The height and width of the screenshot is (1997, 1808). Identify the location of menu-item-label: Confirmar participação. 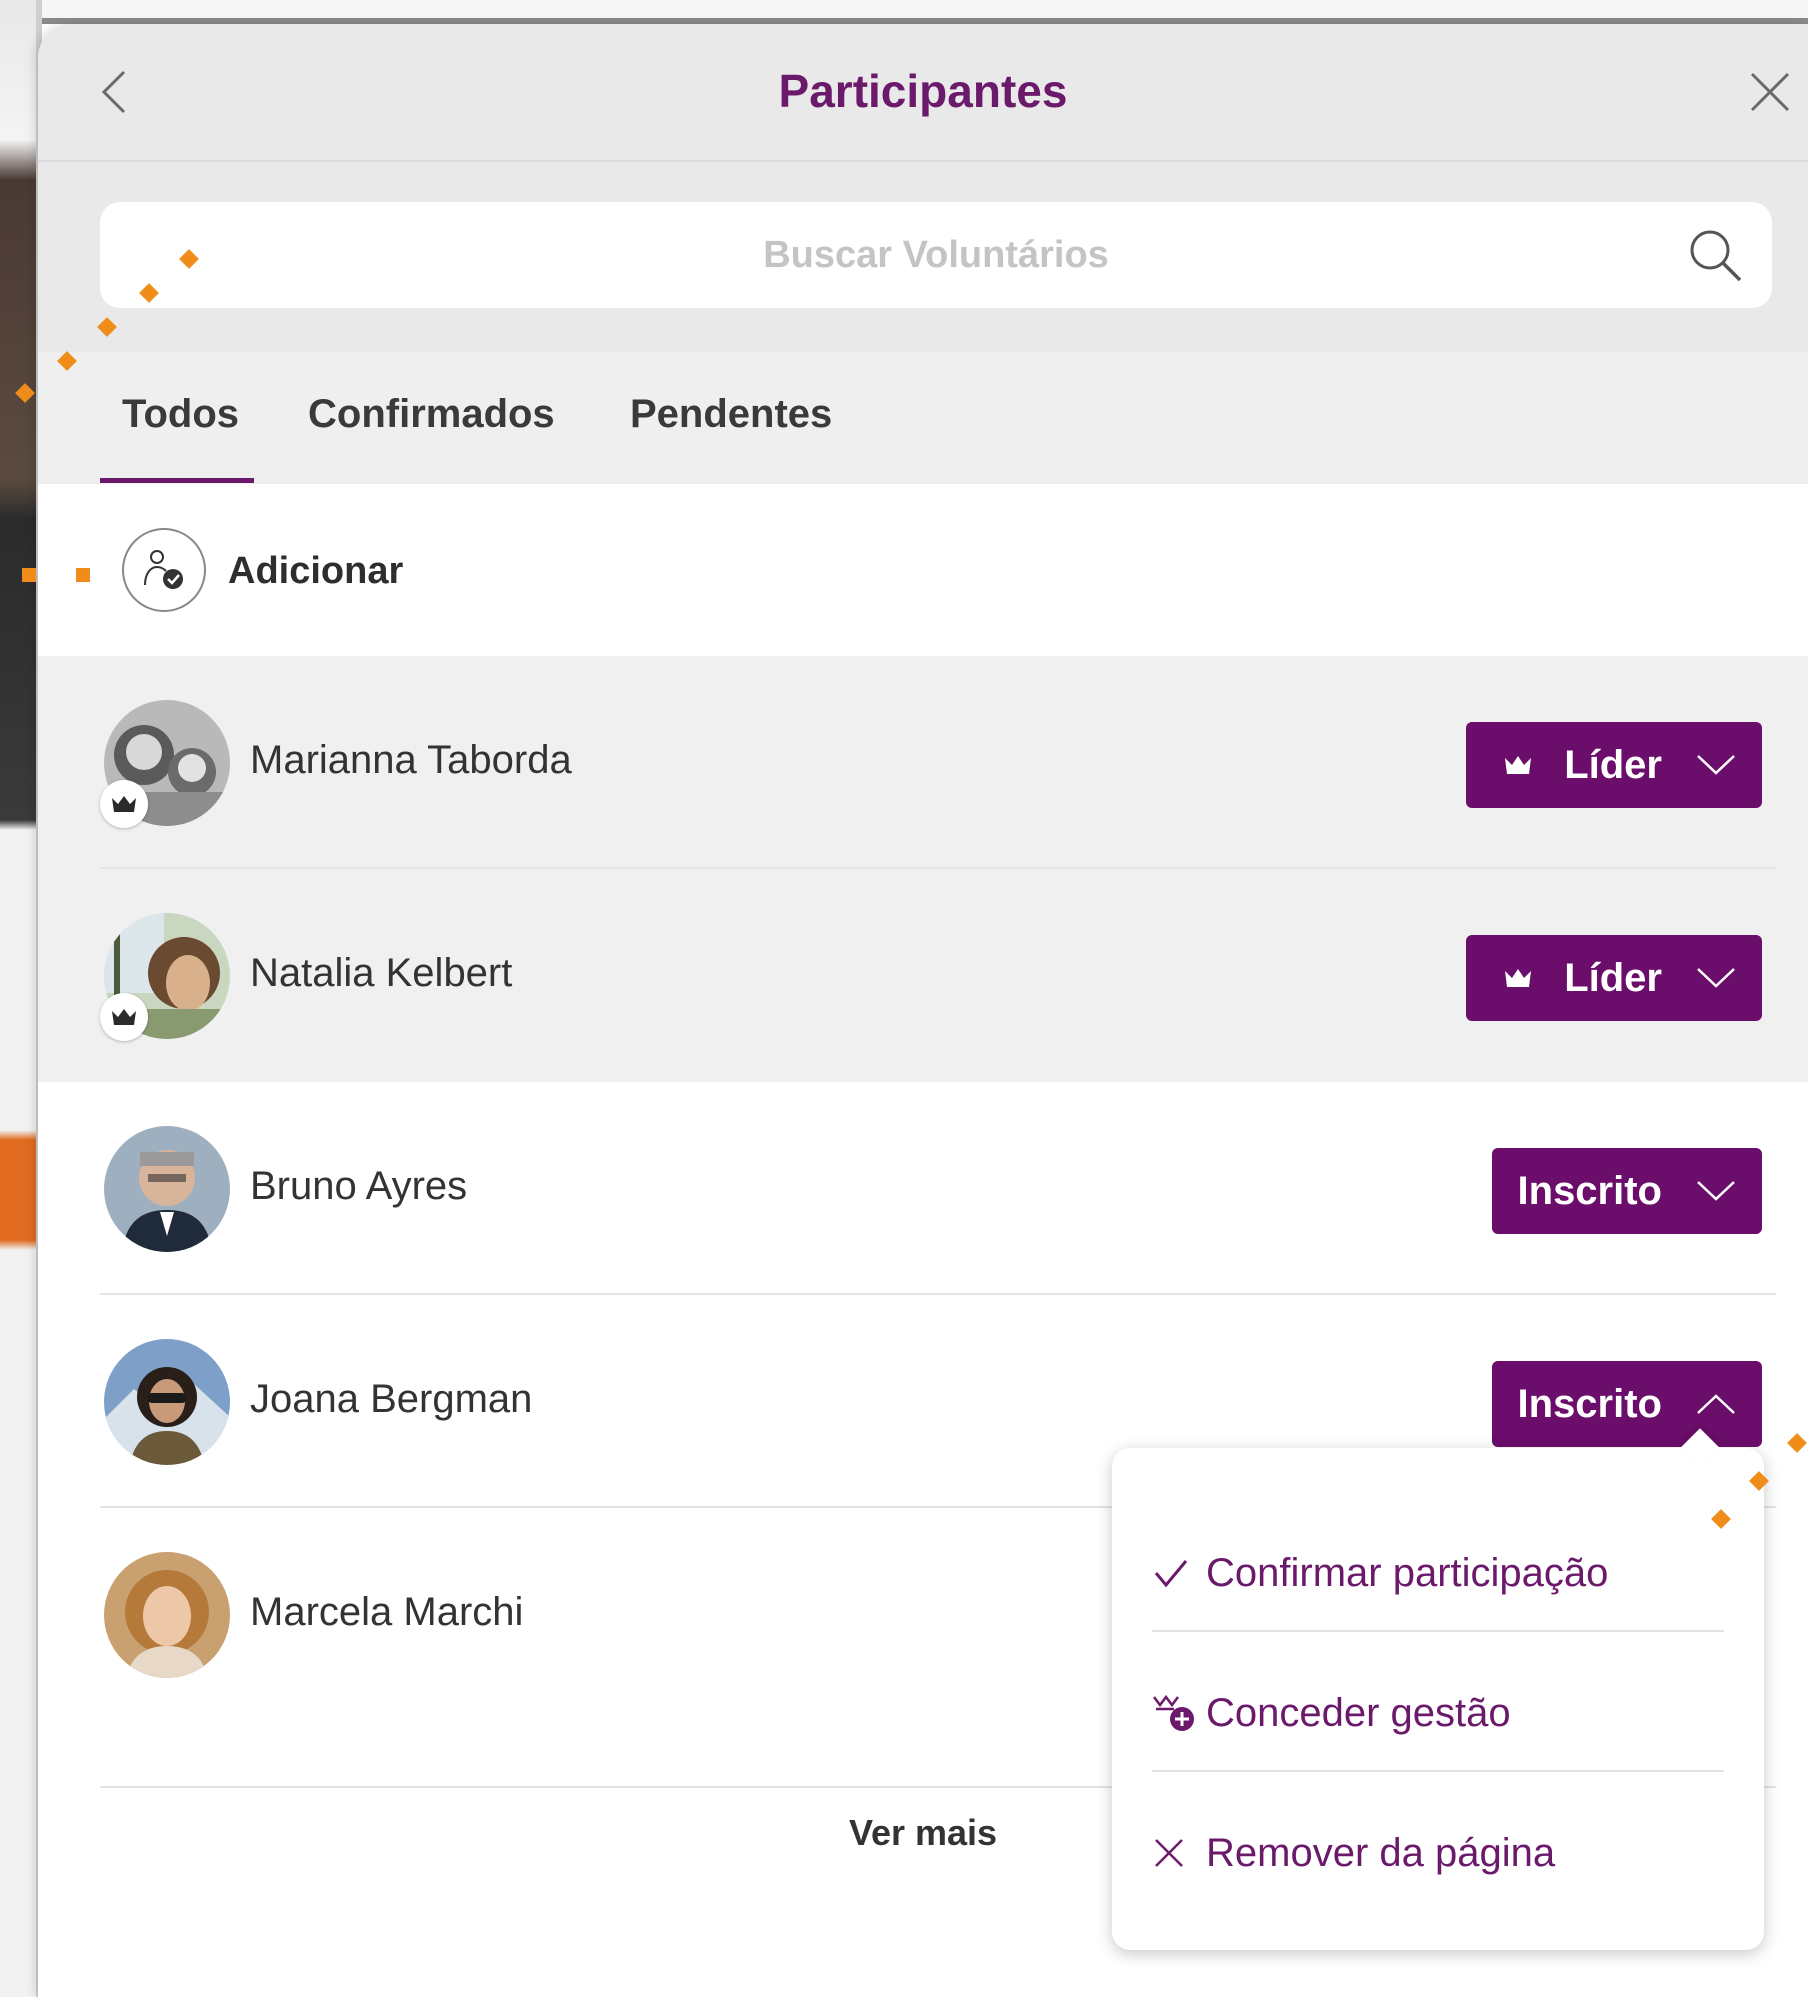
(1407, 1572).